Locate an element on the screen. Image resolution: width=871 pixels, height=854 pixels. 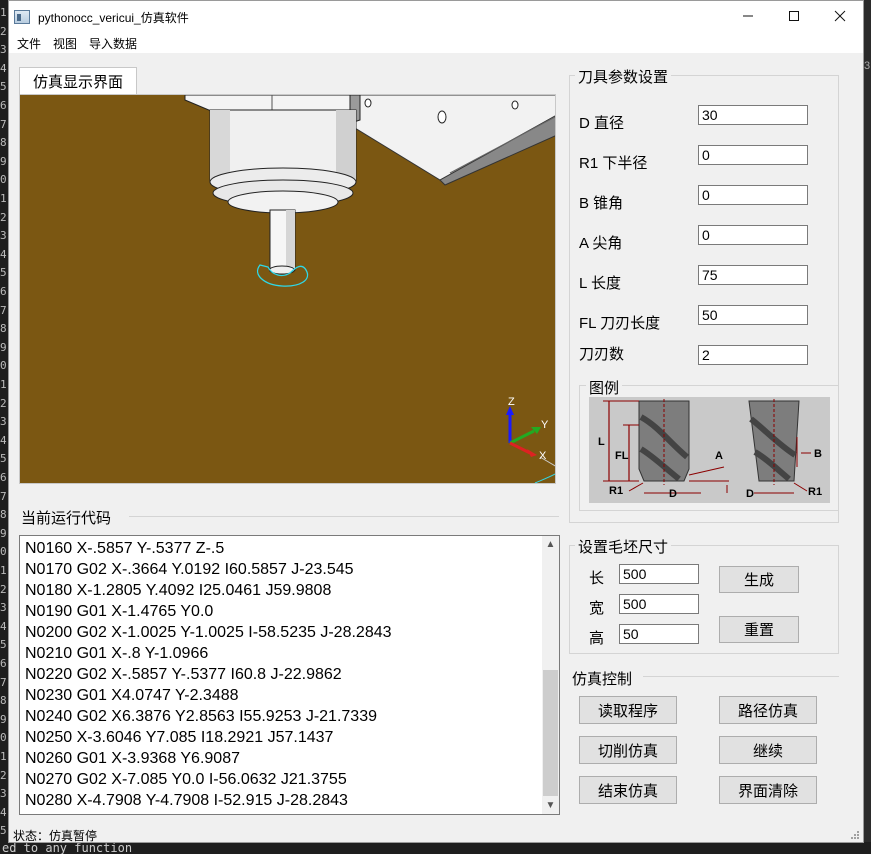
close-icon is located at coordinates (840, 16).